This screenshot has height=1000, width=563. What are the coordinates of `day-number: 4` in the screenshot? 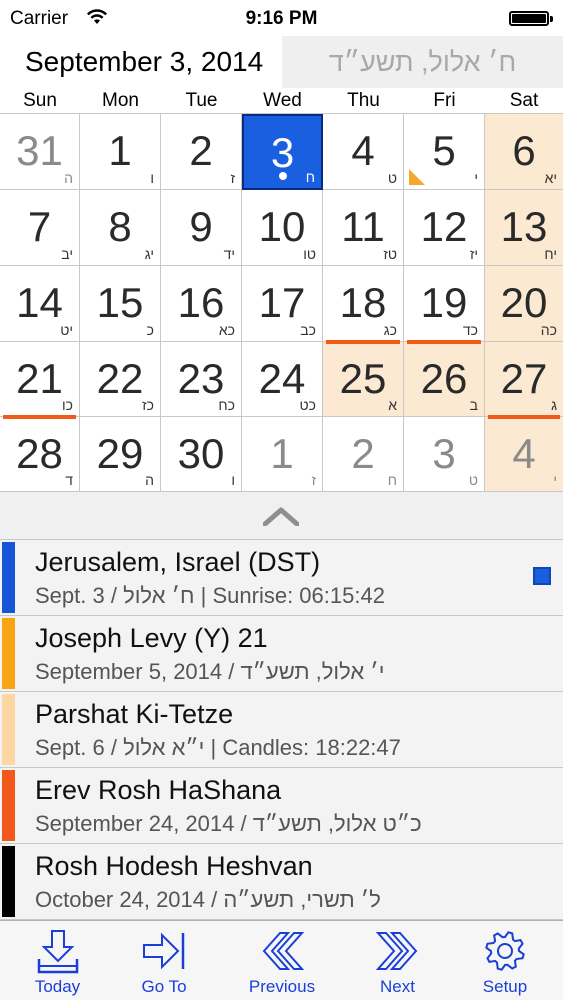 It's located at (363, 150).